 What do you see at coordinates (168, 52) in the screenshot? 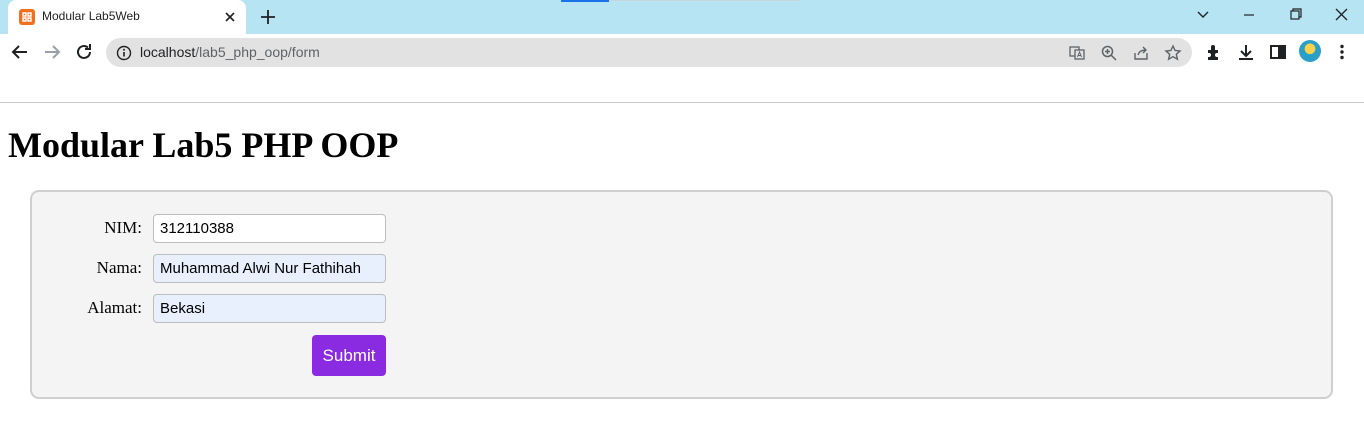
I see `url-host: localhost` at bounding box center [168, 52].